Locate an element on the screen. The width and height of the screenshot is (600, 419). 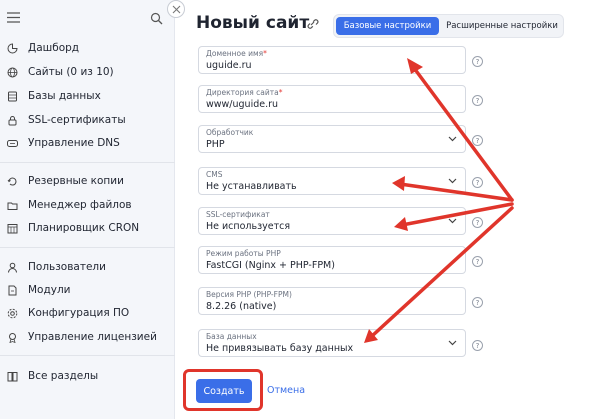
sidebar-item-label: Базы данных is located at coordinates (64, 96).